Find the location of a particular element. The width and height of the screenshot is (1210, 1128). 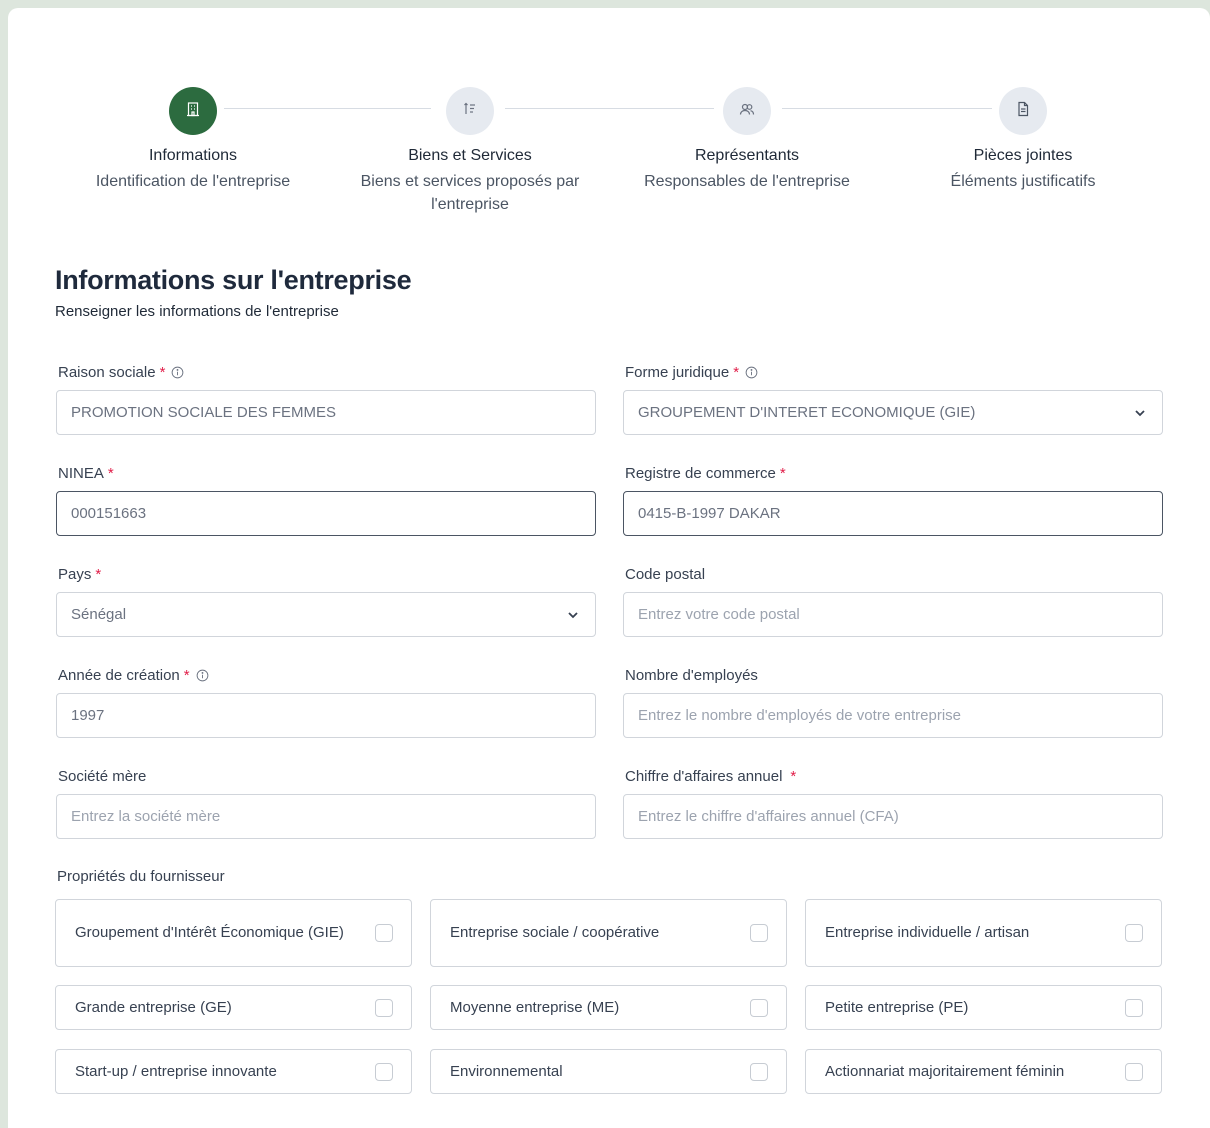

building-icon is located at coordinates (193, 111).